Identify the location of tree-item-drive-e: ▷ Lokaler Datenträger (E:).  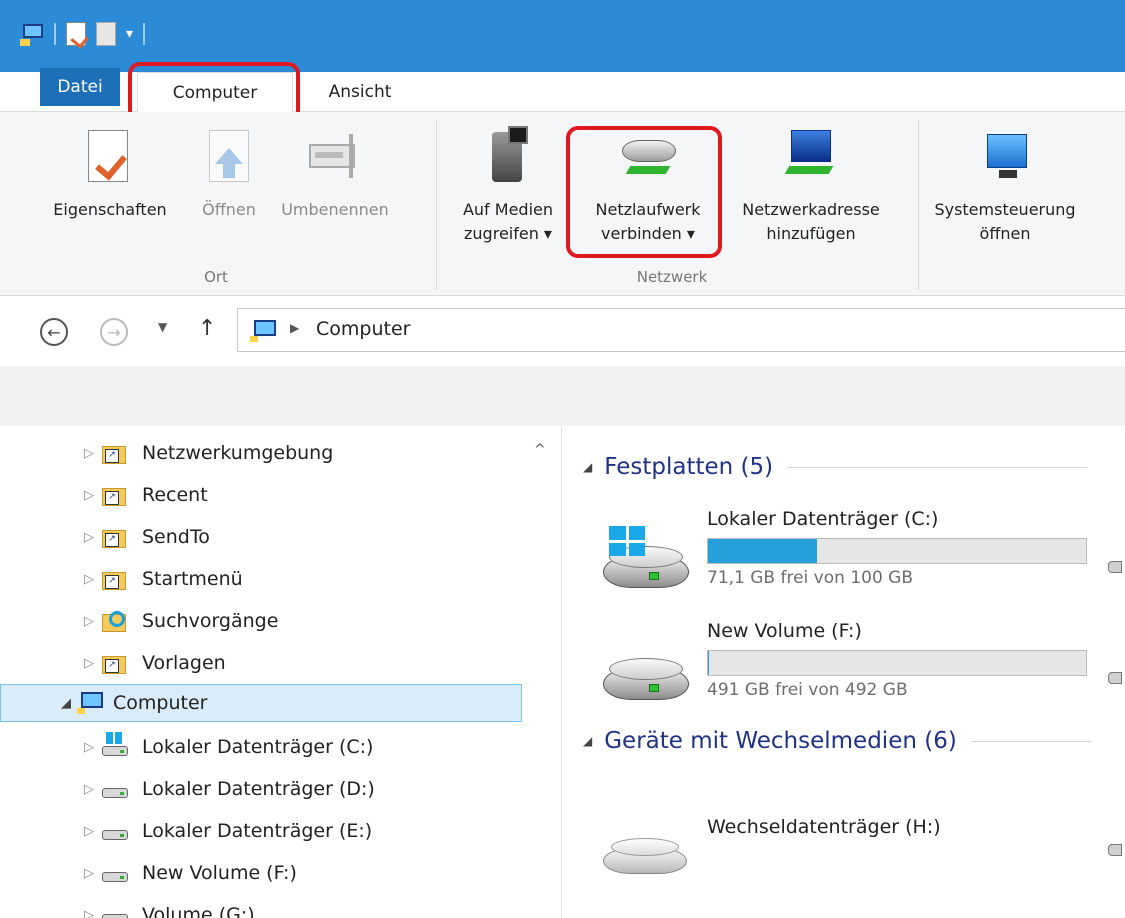
(225, 831).